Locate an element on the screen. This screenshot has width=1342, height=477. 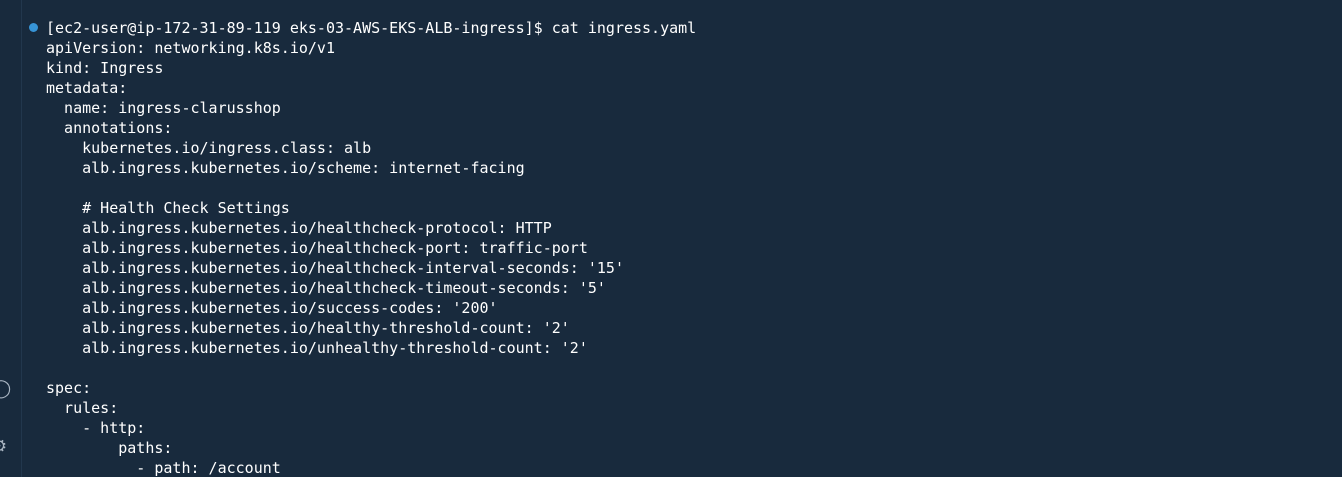
terminal-output-line: spec: is located at coordinates (69, 388).